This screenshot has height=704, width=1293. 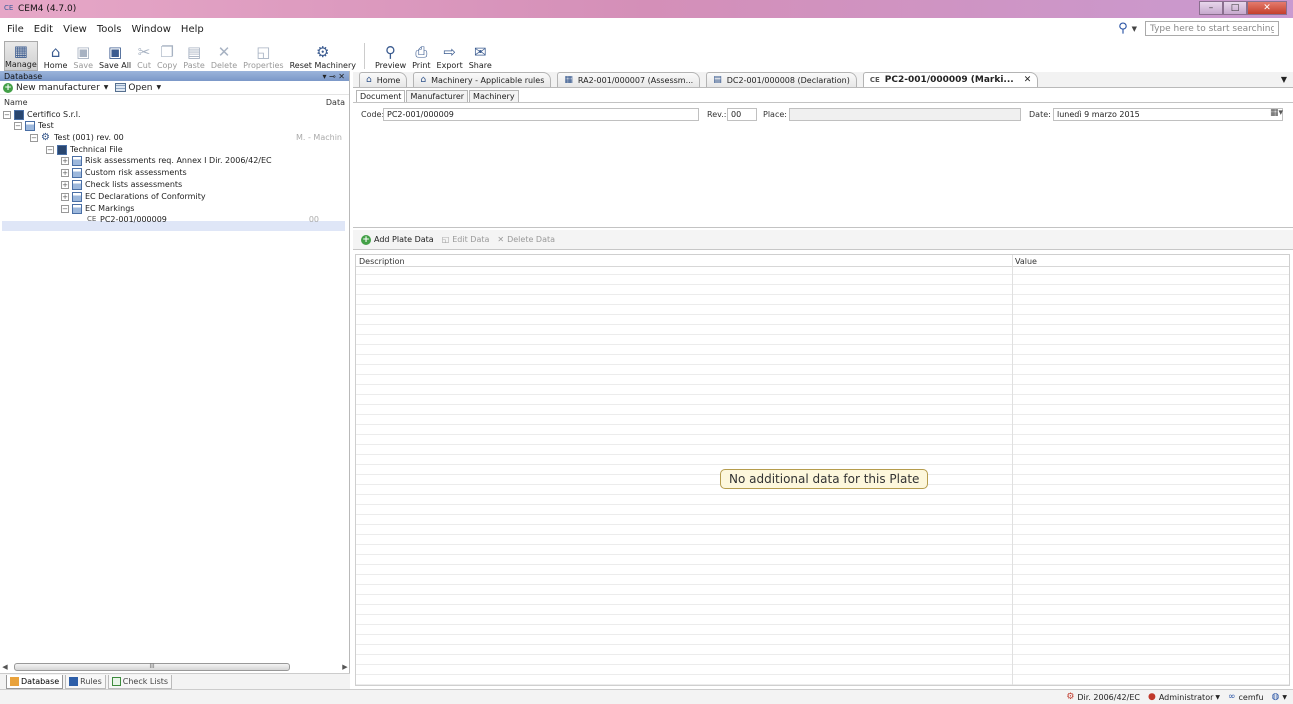 What do you see at coordinates (85, 682) in the screenshot?
I see `tab-rules: Rules` at bounding box center [85, 682].